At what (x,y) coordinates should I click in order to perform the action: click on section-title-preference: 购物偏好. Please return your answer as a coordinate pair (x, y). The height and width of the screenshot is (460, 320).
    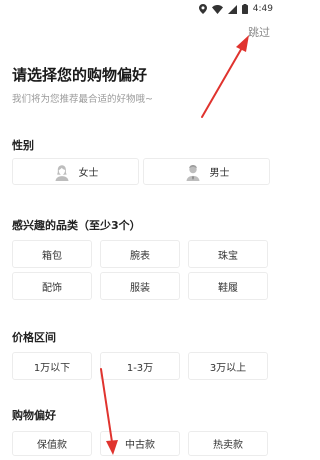
    Looking at the image, I should click on (34, 415).